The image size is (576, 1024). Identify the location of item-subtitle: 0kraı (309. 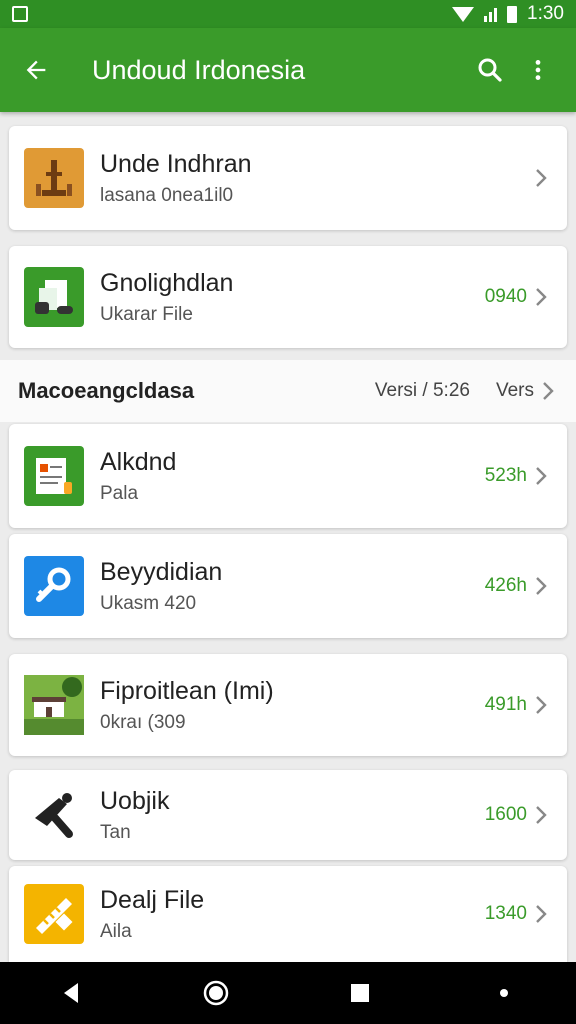
(143, 722).